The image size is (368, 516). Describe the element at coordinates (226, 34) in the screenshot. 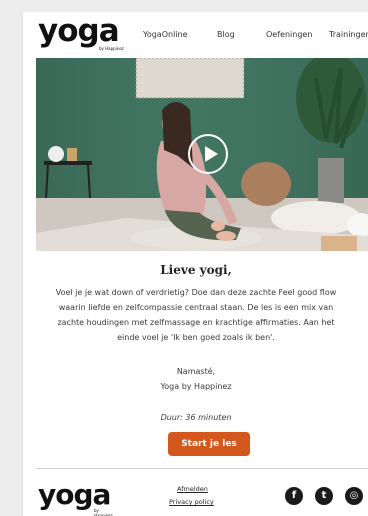

I see `nav-blog: Blog` at that location.